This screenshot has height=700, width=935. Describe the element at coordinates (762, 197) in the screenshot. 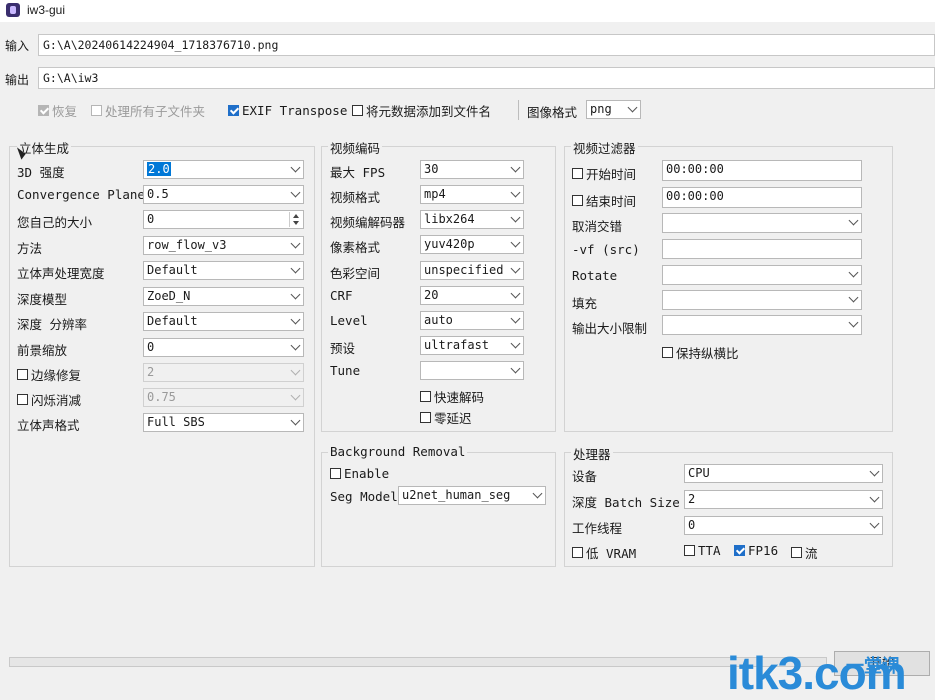

I see `end-time-field: 00:00:00` at that location.